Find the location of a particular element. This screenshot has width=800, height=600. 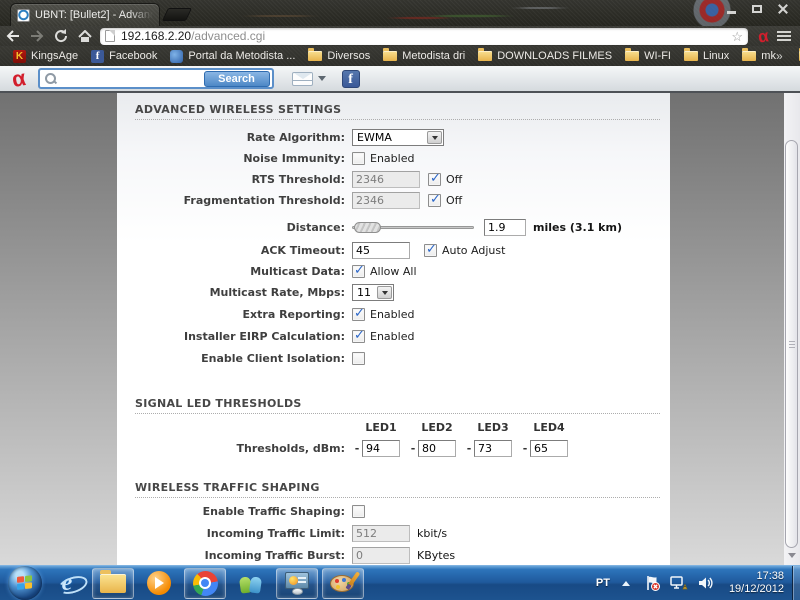

avira-searchbox: Search is located at coordinates (155, 78).